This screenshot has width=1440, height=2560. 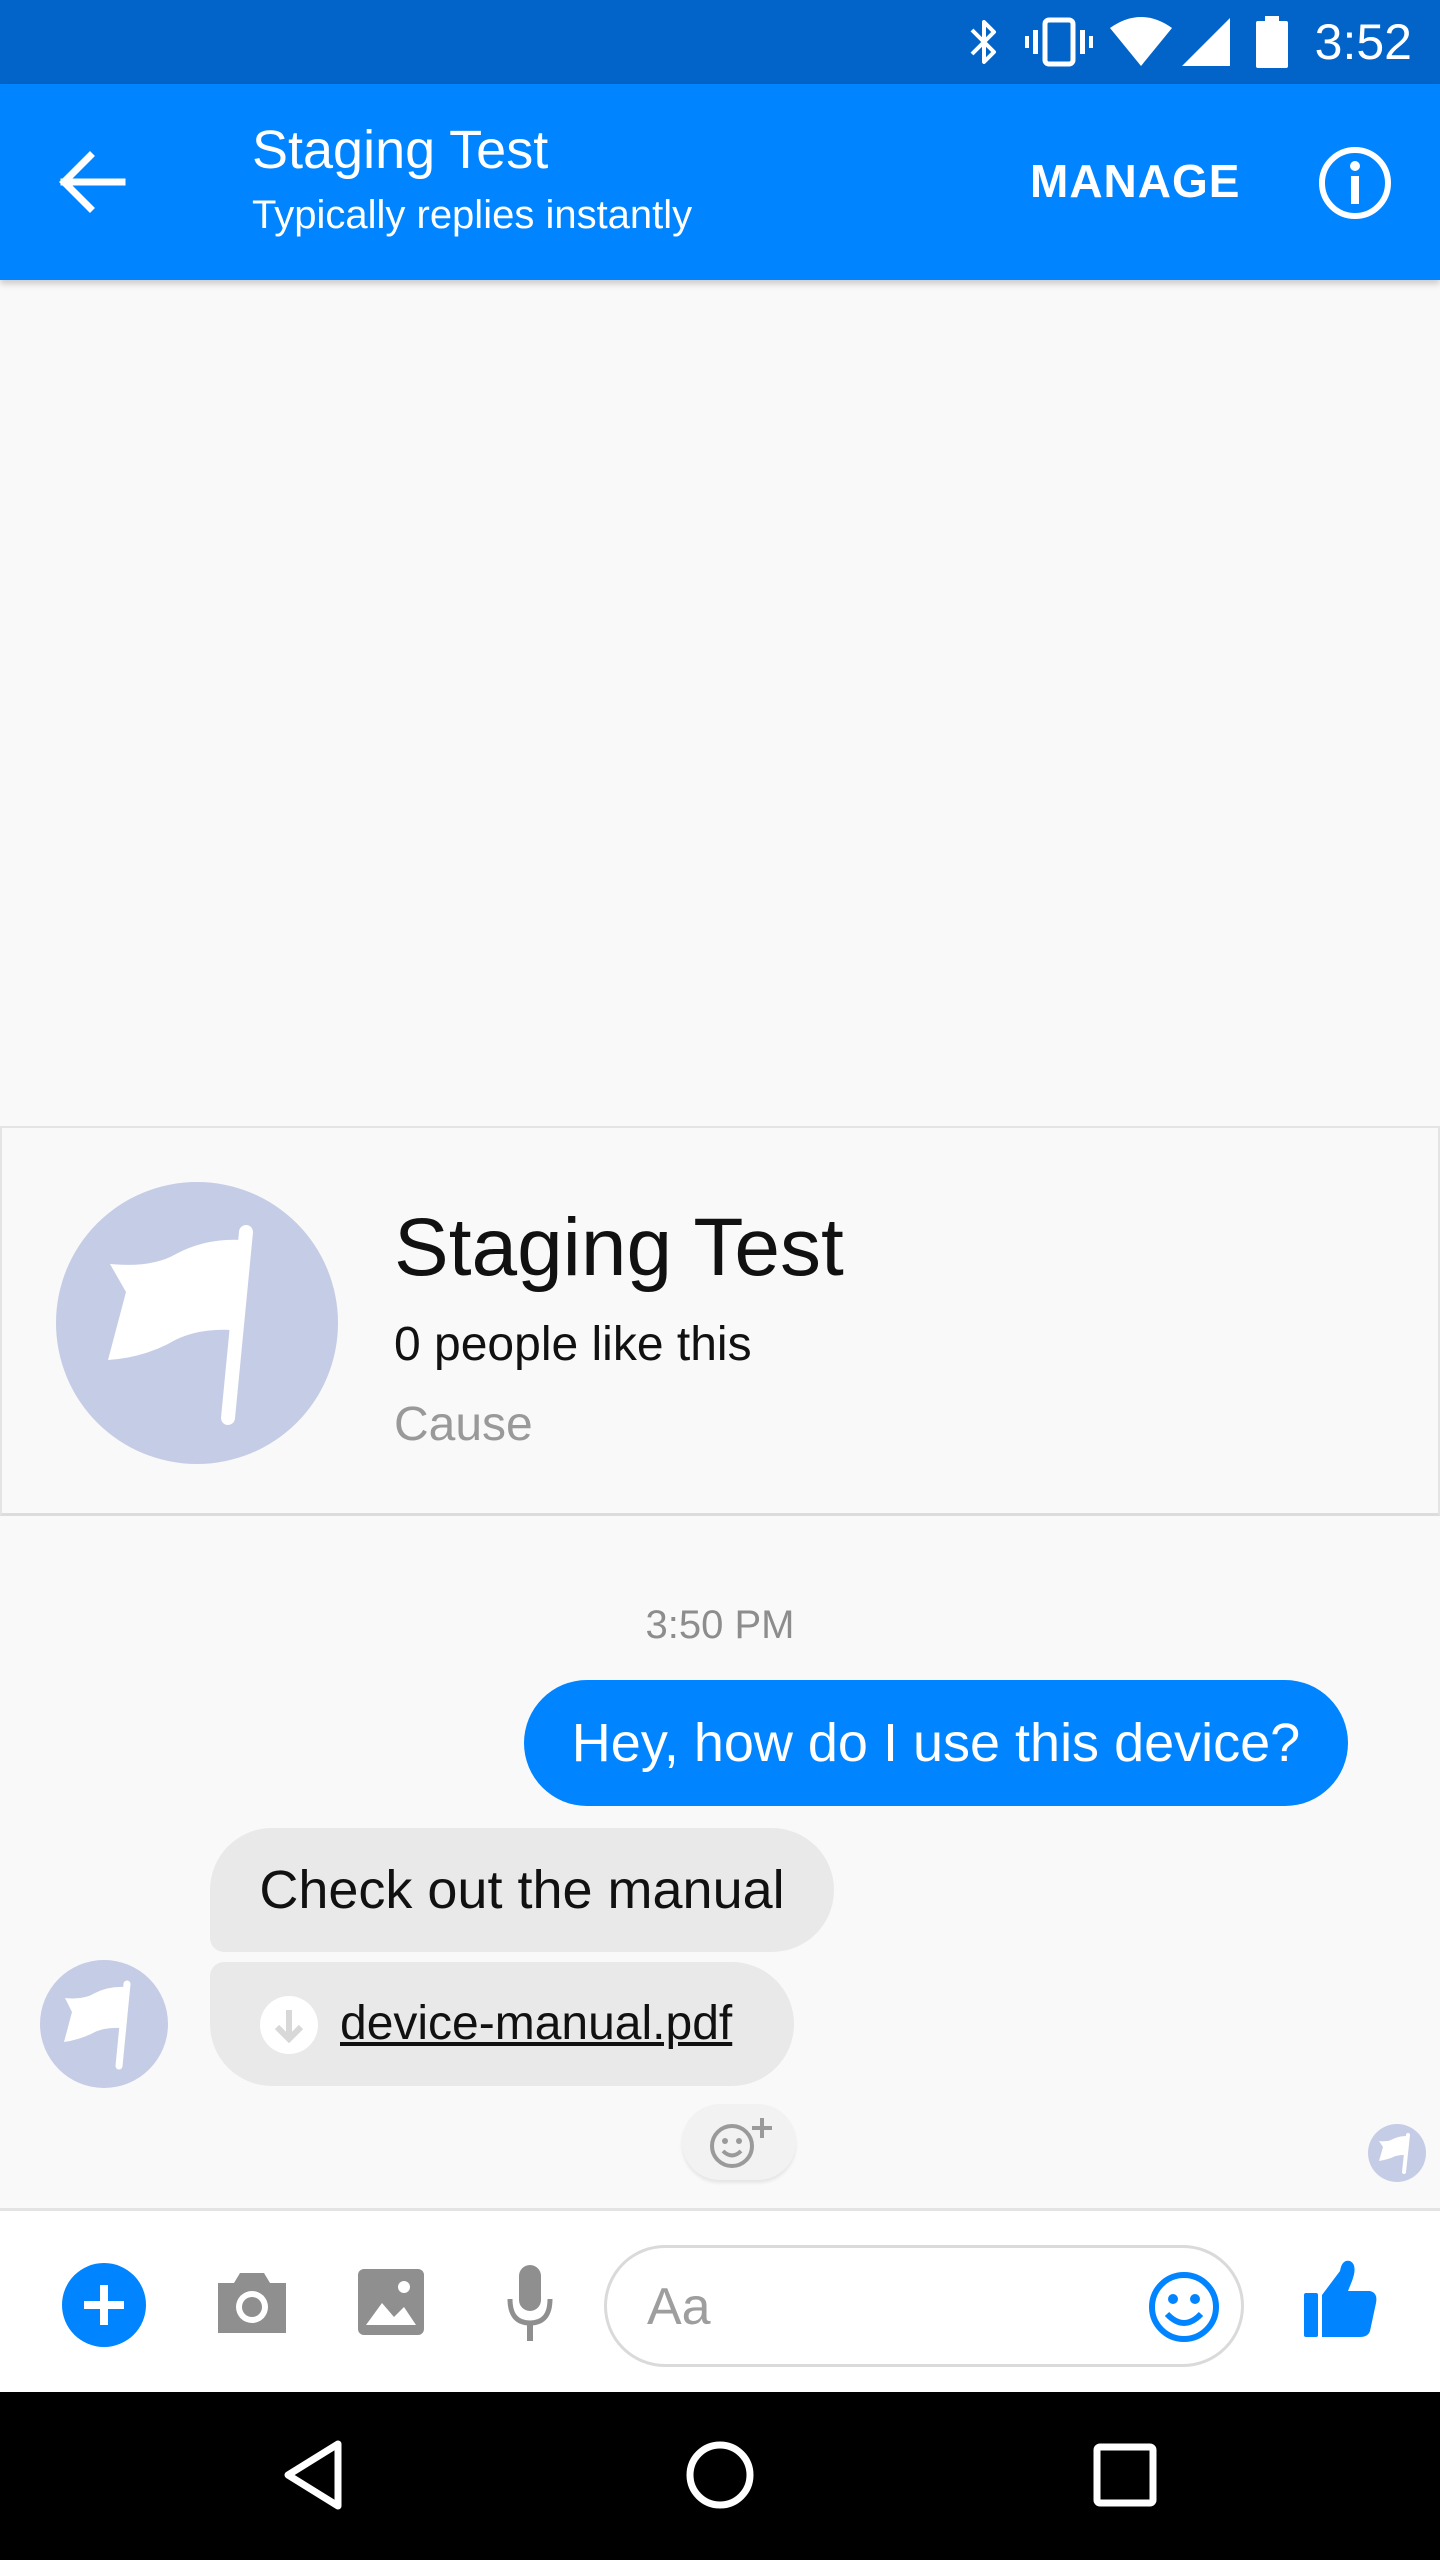 What do you see at coordinates (1184, 2307) in the screenshot?
I see `emoji-icon` at bounding box center [1184, 2307].